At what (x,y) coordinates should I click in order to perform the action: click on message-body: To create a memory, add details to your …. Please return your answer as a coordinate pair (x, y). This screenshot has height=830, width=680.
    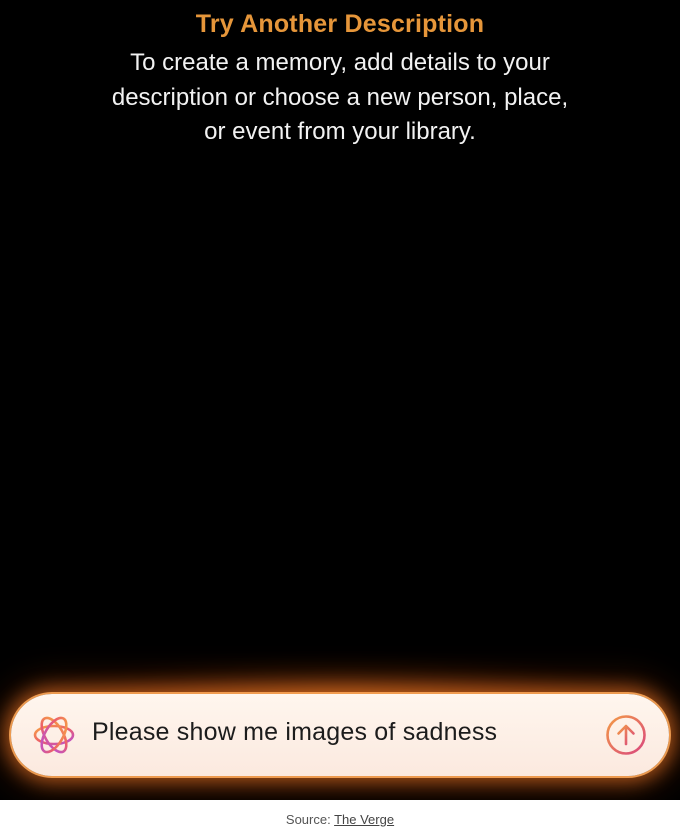
    Looking at the image, I should click on (340, 97).